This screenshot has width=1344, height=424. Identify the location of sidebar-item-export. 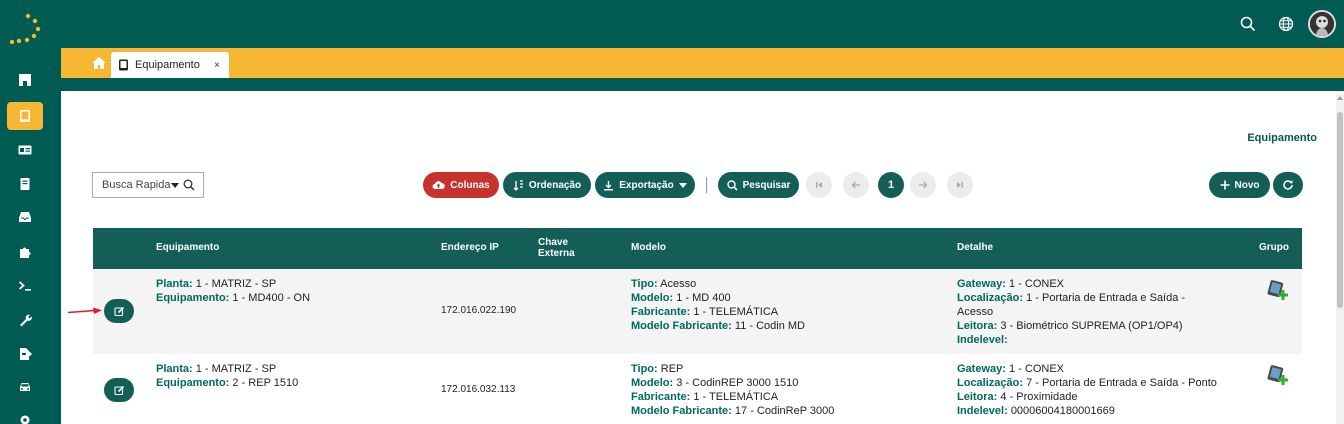
(25, 354).